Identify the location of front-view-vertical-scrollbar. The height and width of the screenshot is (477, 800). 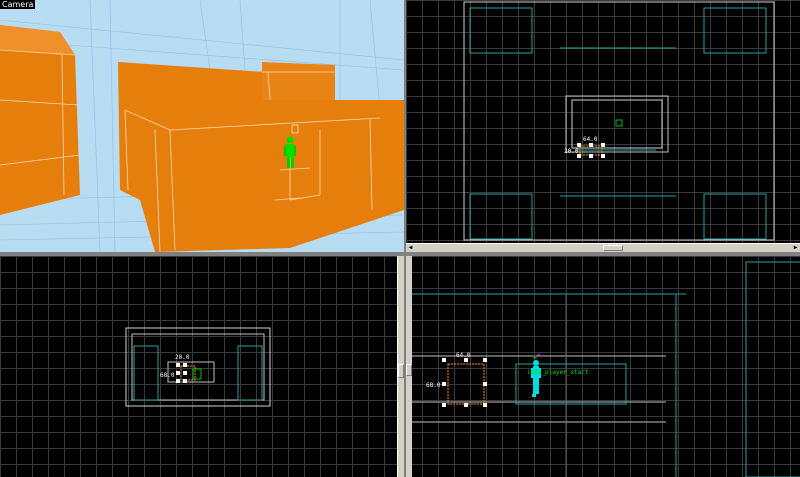
(400, 366).